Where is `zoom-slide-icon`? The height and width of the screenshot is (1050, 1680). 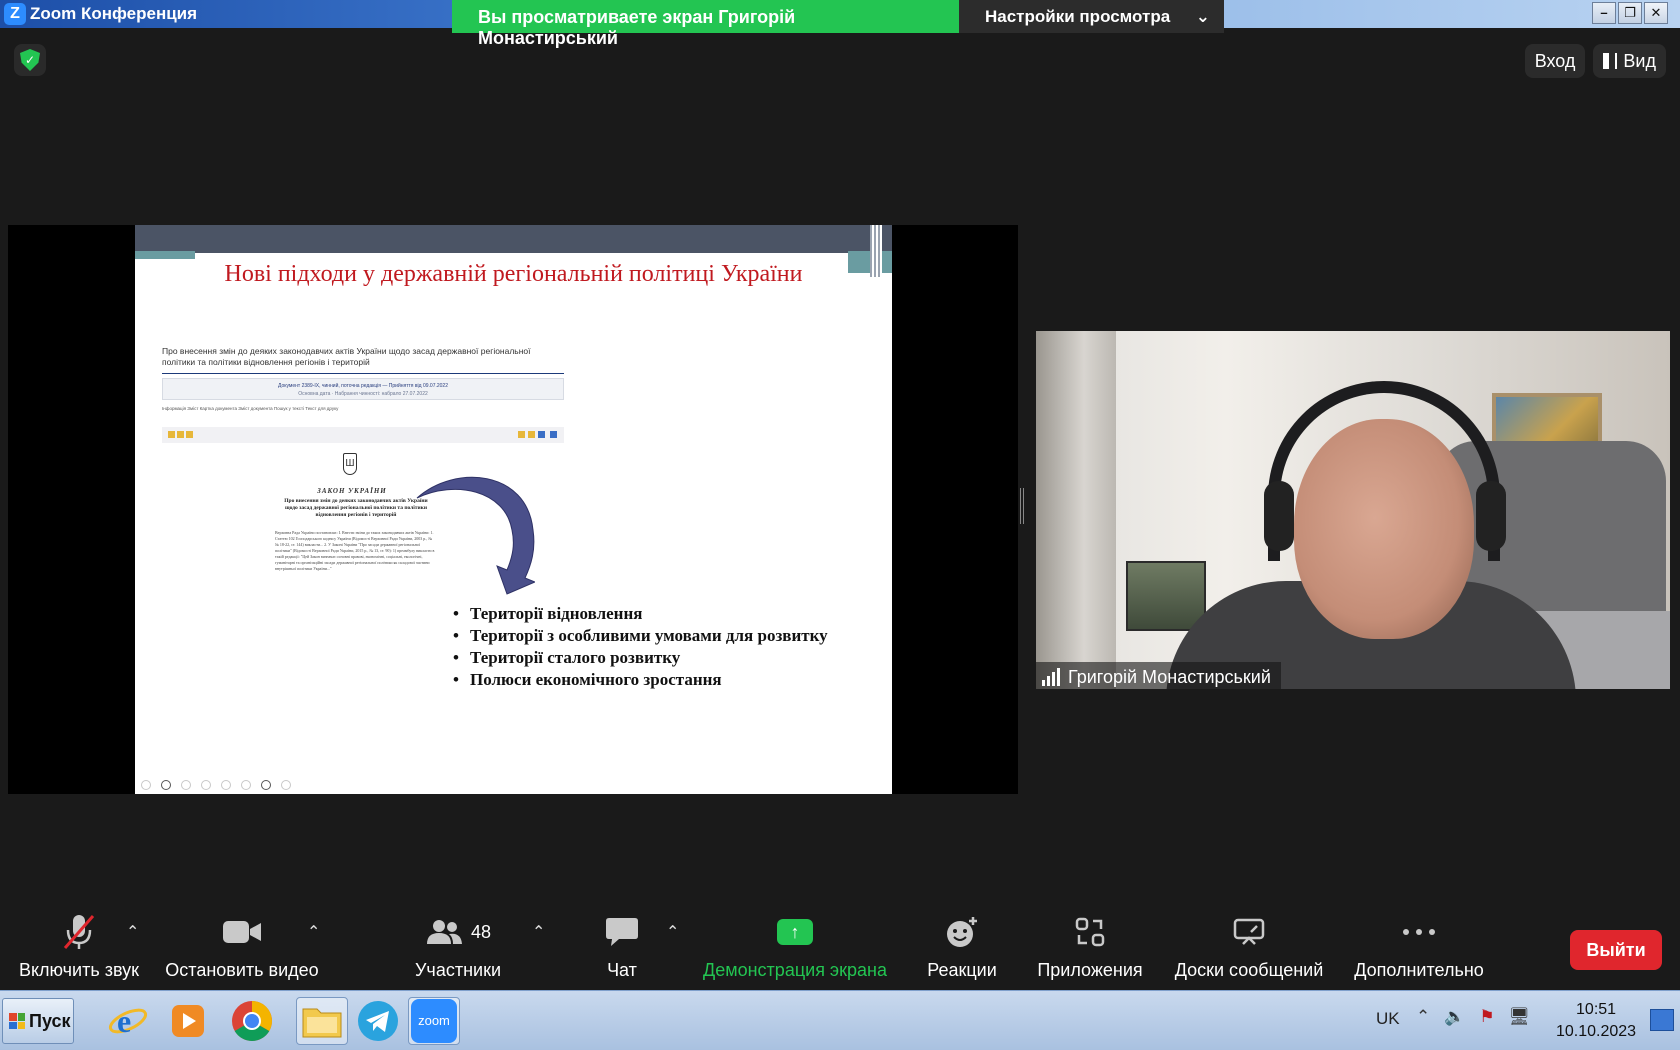 zoom-slide-icon is located at coordinates (226, 785).